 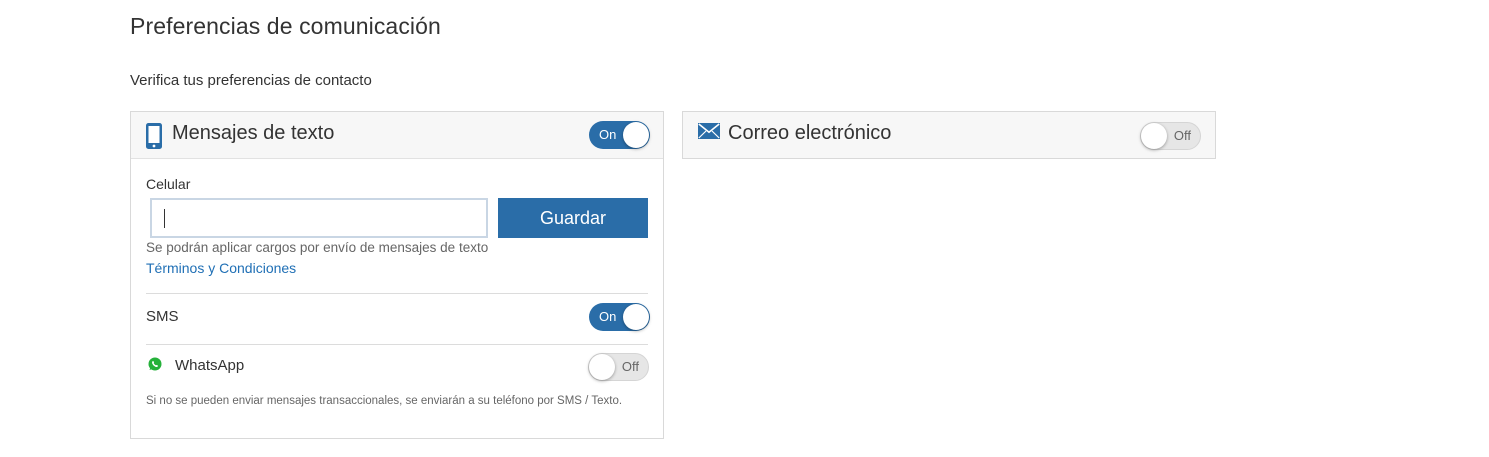 What do you see at coordinates (618, 367) in the screenshot?
I see `whatsapp-toggle: Off` at bounding box center [618, 367].